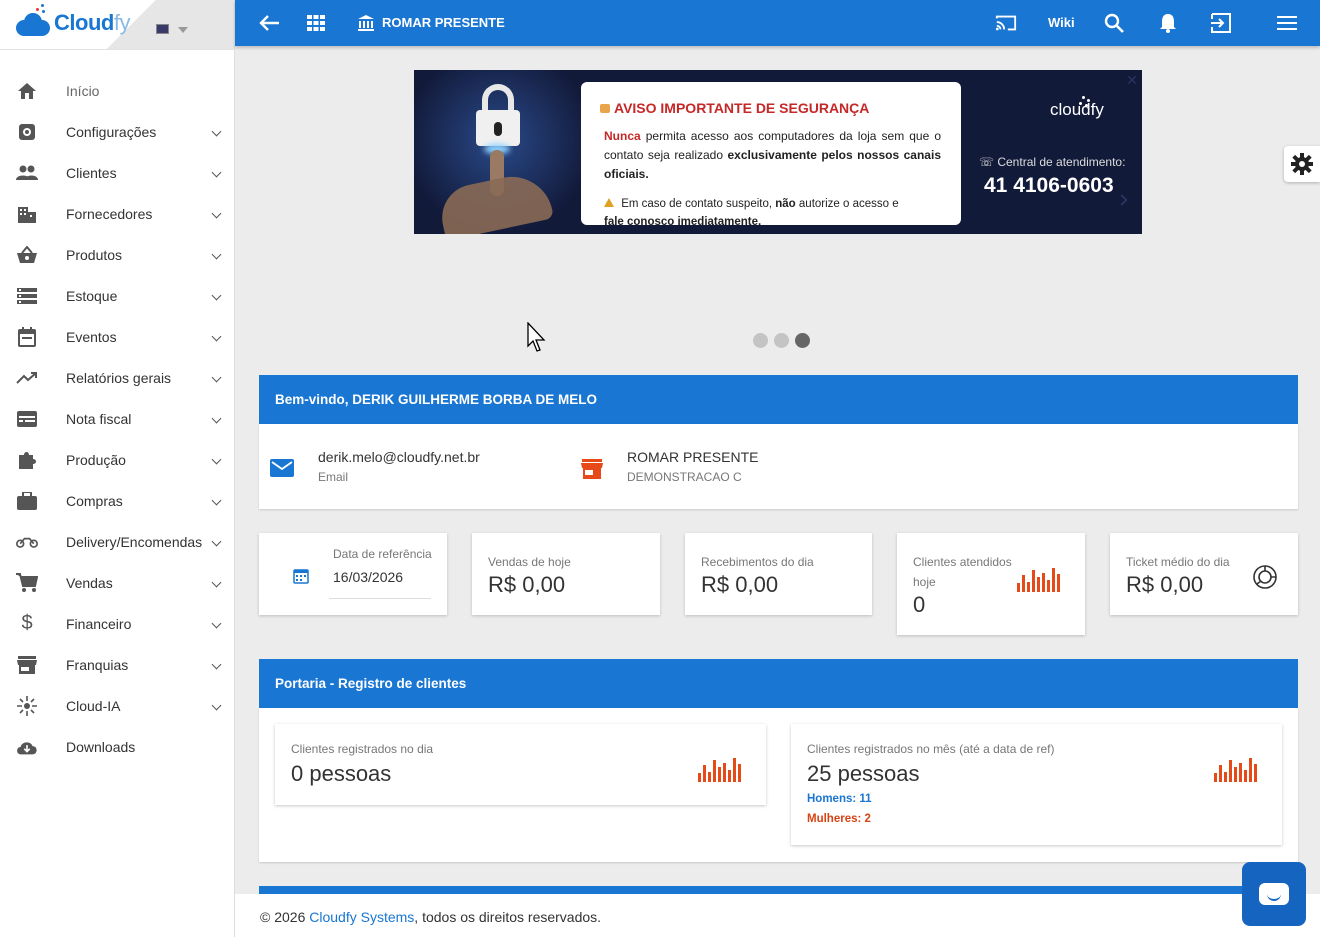 The width and height of the screenshot is (1320, 937). Describe the element at coordinates (1061, 22) in the screenshot. I see `wiki-link: Wiki` at that location.